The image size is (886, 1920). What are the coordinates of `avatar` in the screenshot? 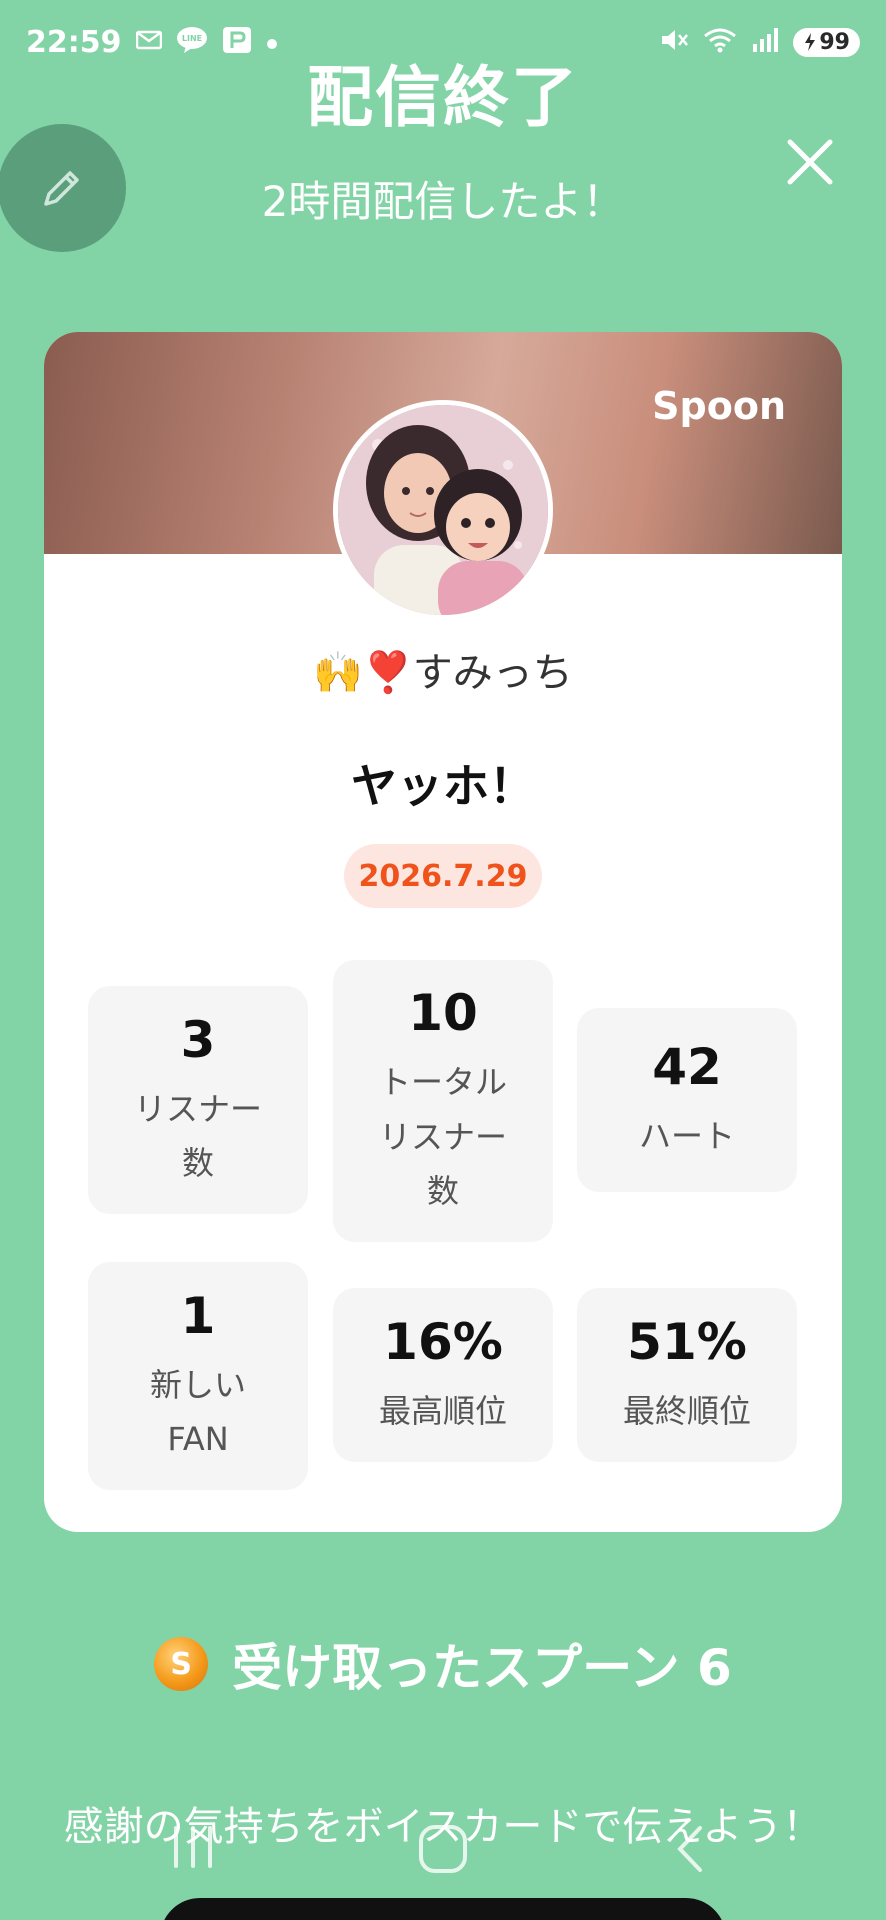 It's located at (443, 510).